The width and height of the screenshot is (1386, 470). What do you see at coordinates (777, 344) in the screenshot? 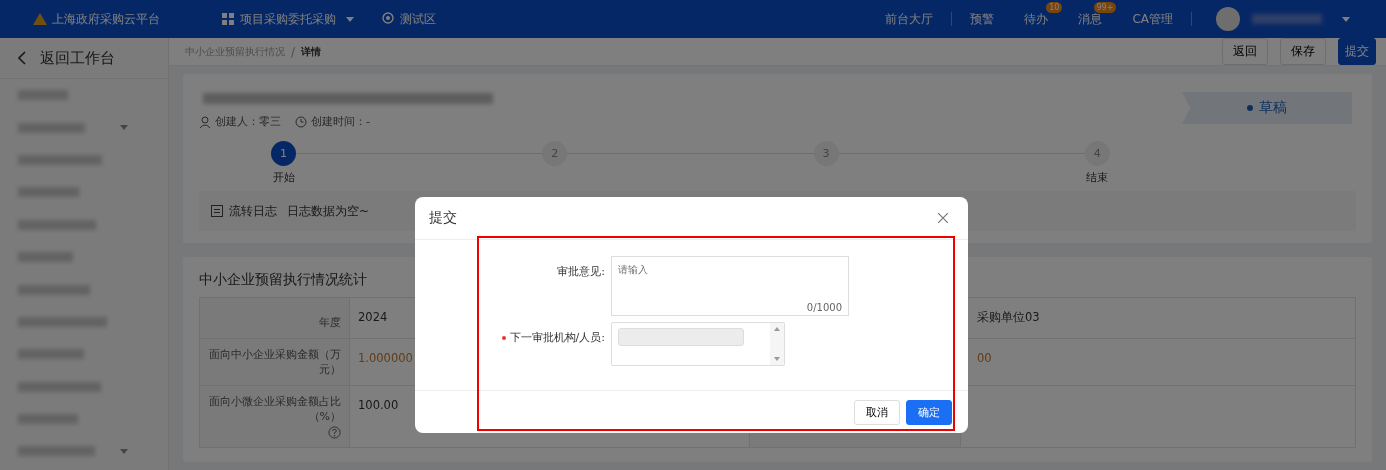
I see `scrollbar` at bounding box center [777, 344].